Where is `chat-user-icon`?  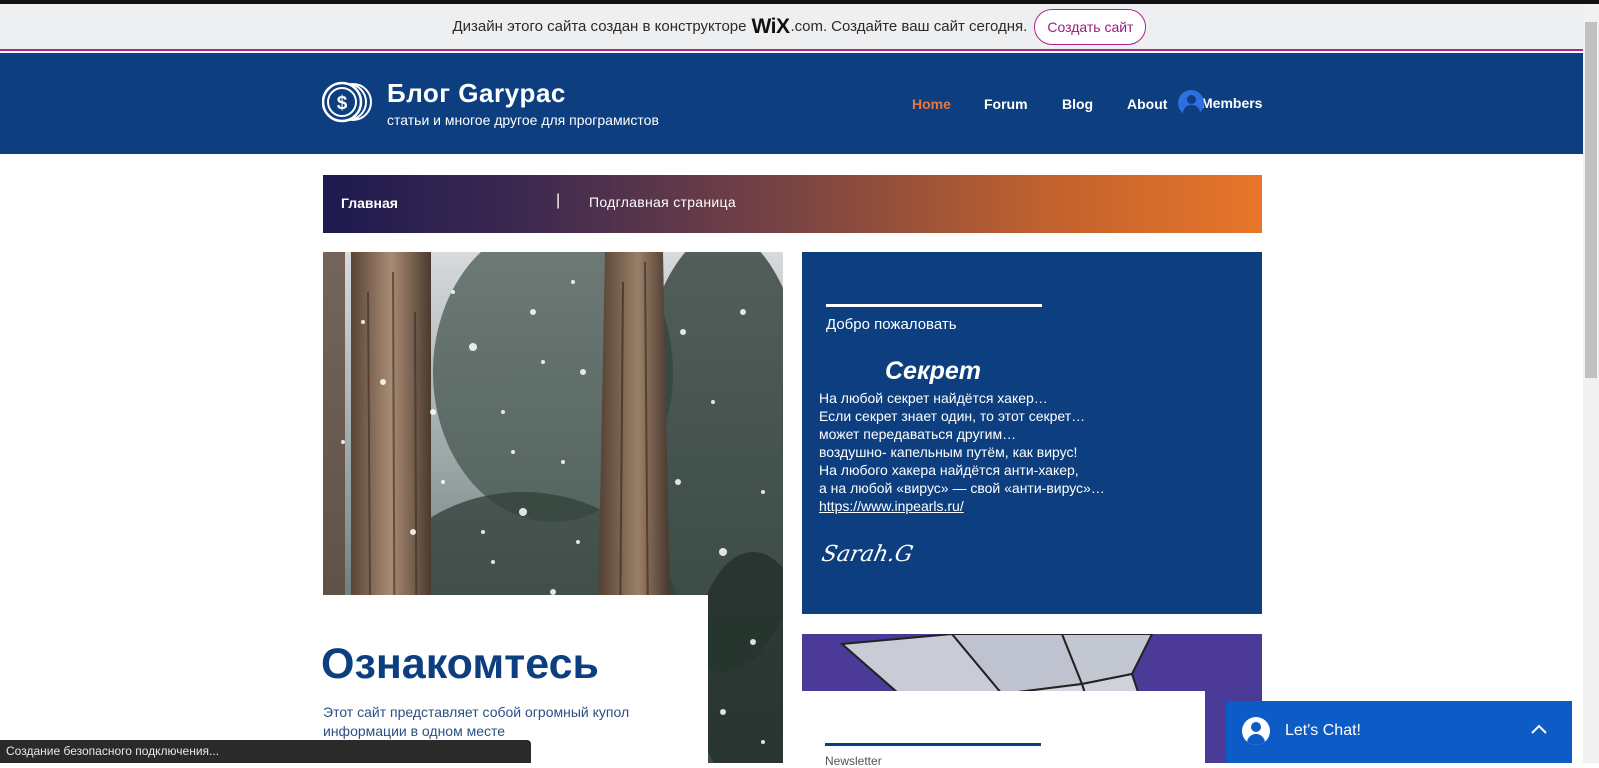
chat-user-icon is located at coordinates (1256, 731).